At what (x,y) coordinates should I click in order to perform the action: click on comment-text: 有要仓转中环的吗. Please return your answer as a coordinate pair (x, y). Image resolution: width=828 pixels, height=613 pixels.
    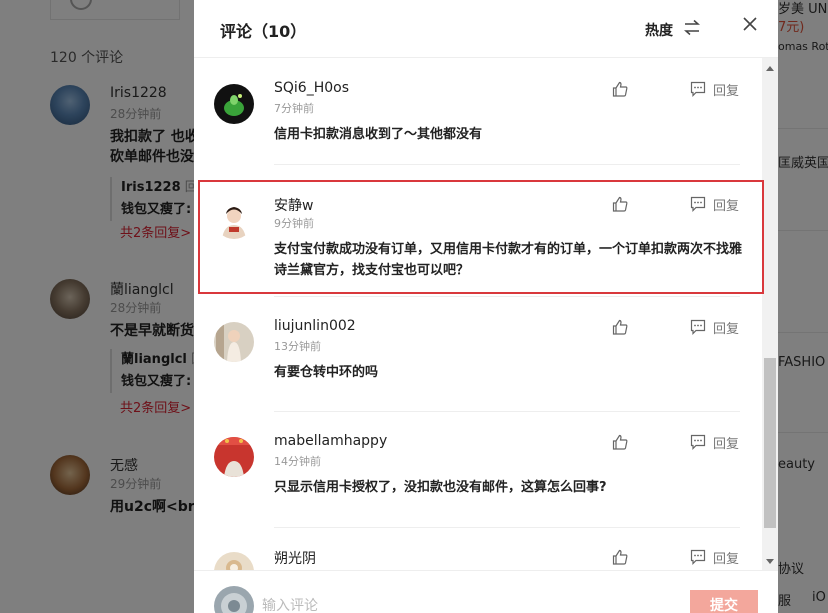
    Looking at the image, I should click on (326, 372).